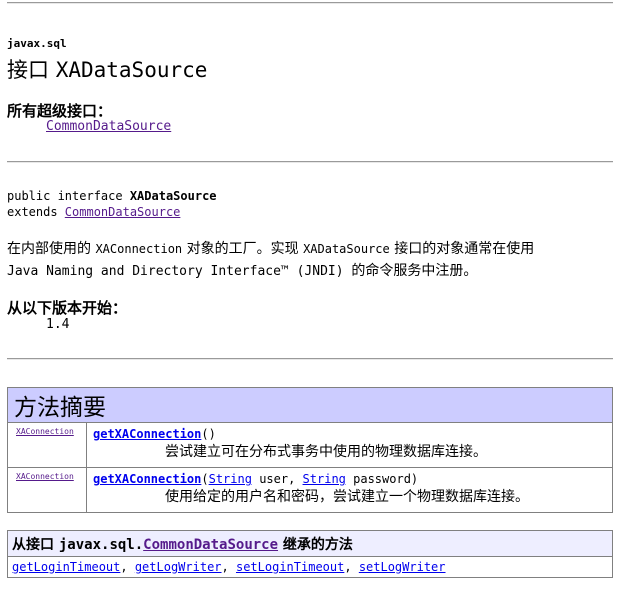  Describe the element at coordinates (208, 434) in the screenshot. I see `method-params: ()` at that location.